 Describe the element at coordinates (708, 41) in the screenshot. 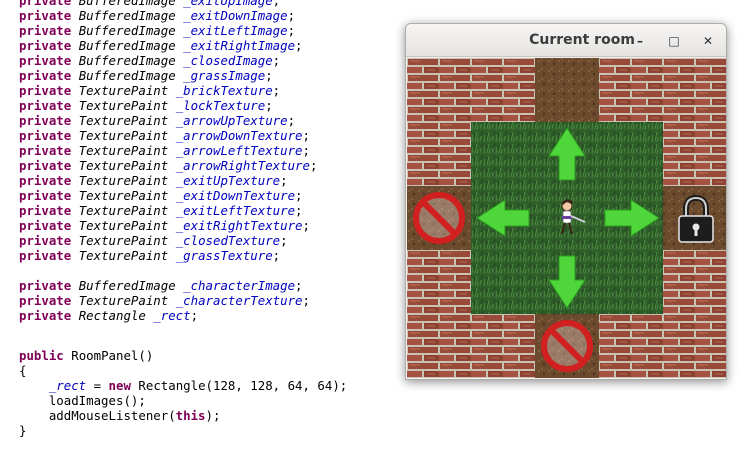

I see `close-button: ✕` at that location.